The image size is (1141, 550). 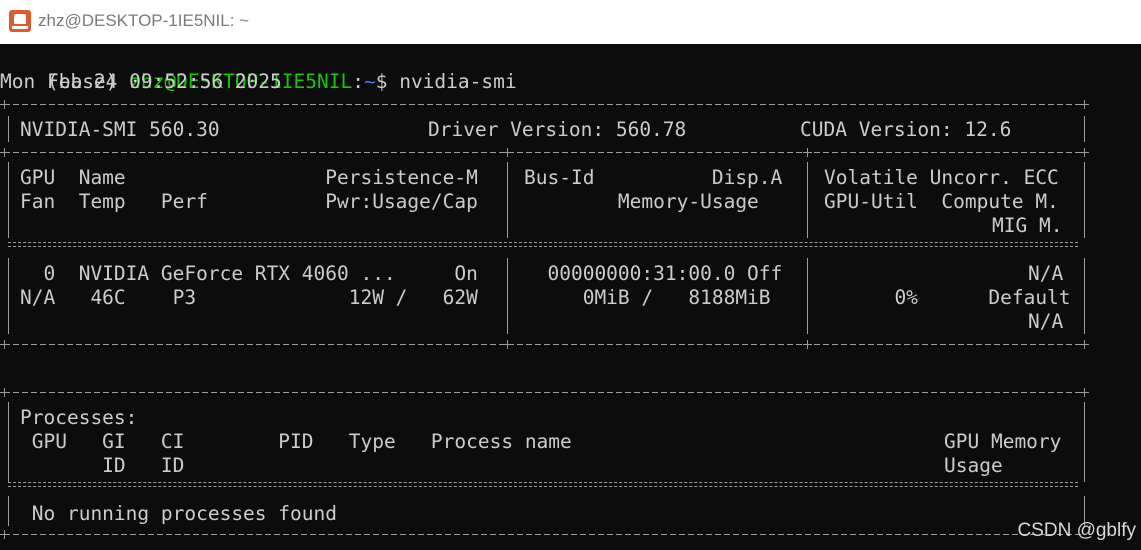 I want to click on timestamp: Mon Feb 24 09:52:56 2025, so click(x=141, y=81).